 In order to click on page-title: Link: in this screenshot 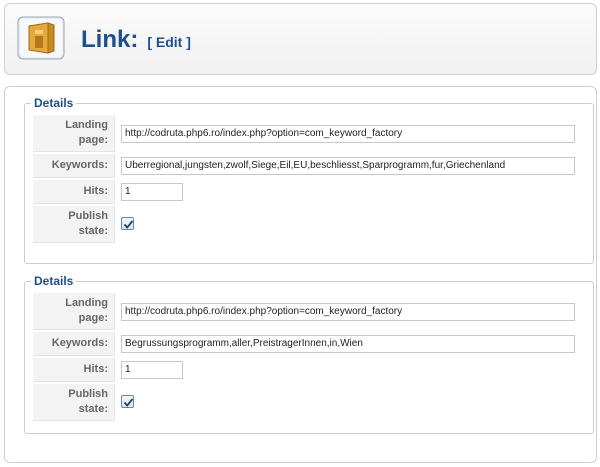, I will do `click(110, 39)`.